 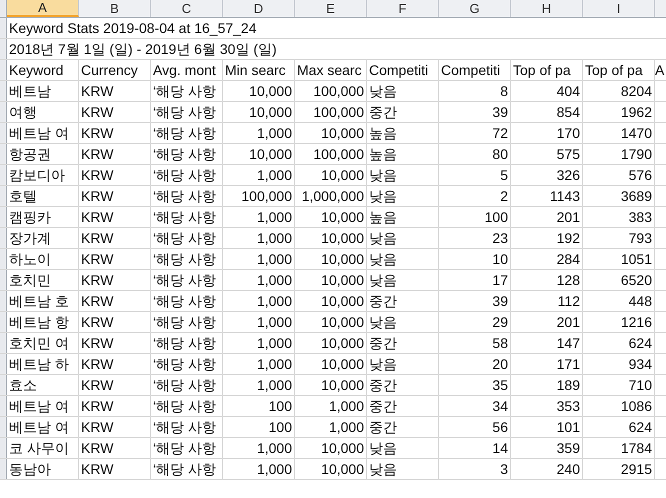 What do you see at coordinates (115, 8) in the screenshot?
I see `column-header: B` at bounding box center [115, 8].